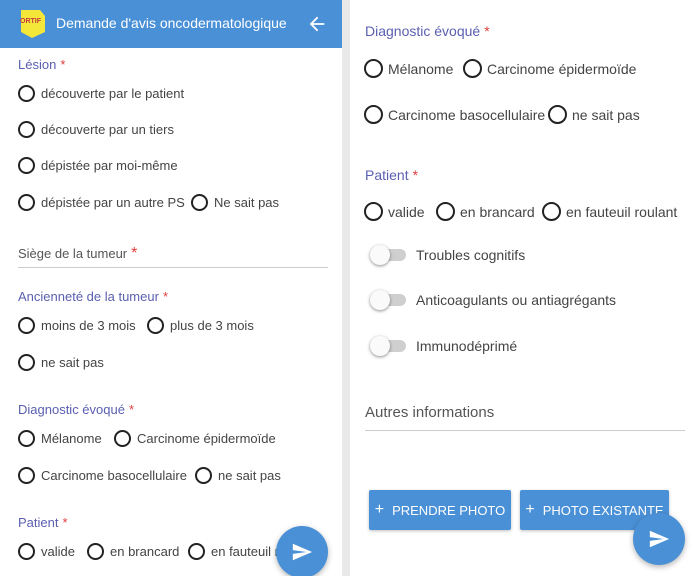 The width and height of the screenshot is (700, 576). What do you see at coordinates (88, 296) in the screenshot?
I see `anciennete-label-text: Ancienneté de la tumeur` at bounding box center [88, 296].